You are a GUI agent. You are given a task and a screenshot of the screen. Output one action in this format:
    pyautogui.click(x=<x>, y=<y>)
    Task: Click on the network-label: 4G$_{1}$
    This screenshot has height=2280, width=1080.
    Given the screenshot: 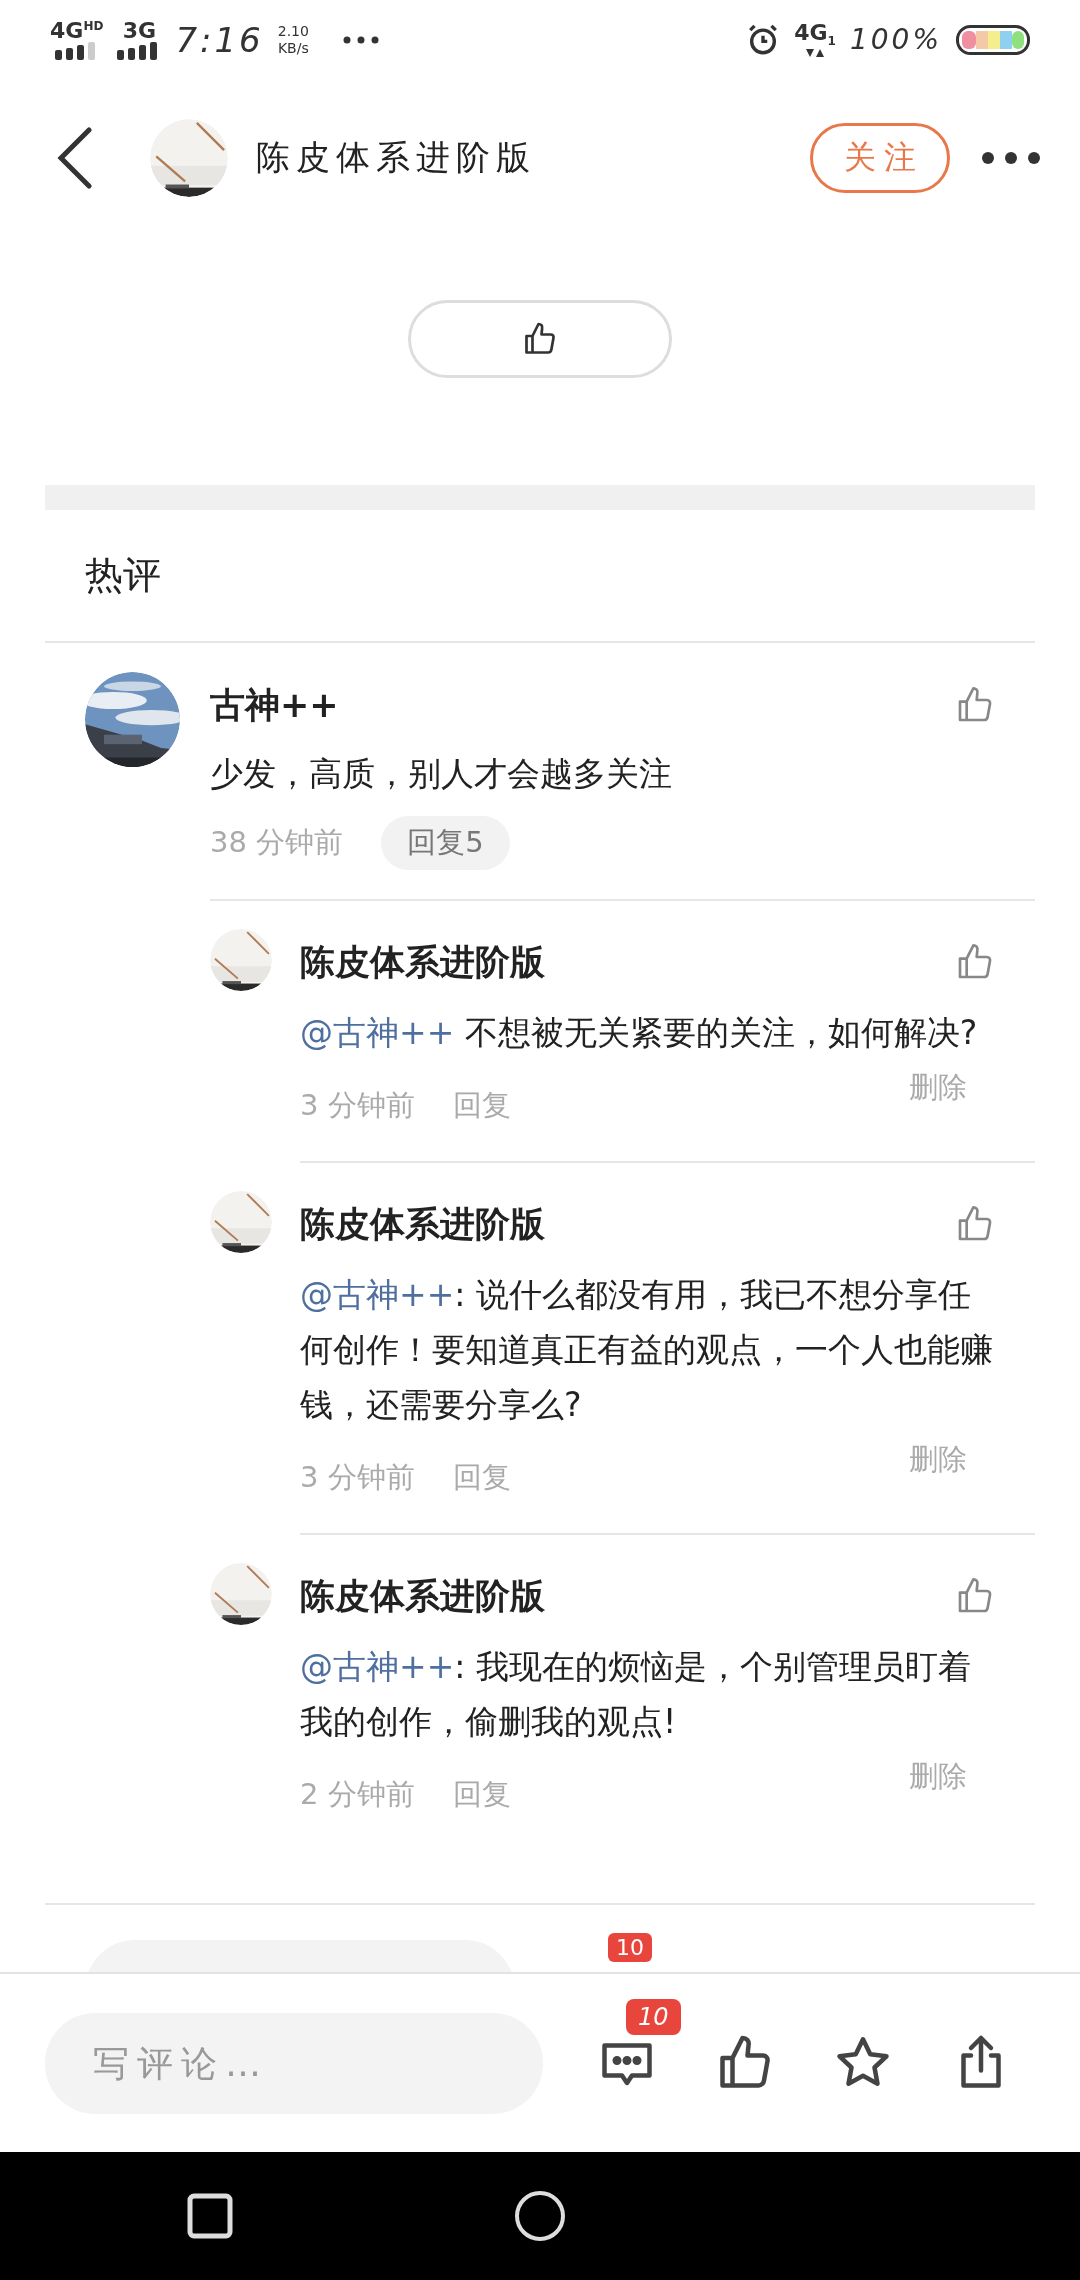 What is the action you would take?
    pyautogui.click(x=815, y=35)
    